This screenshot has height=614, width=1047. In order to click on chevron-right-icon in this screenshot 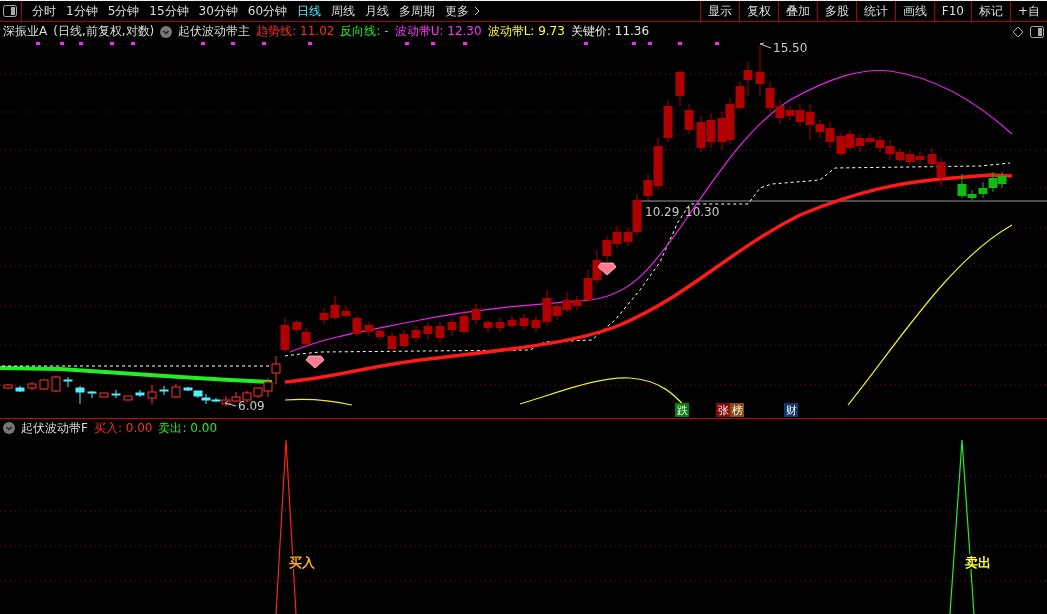, I will do `click(477, 11)`.